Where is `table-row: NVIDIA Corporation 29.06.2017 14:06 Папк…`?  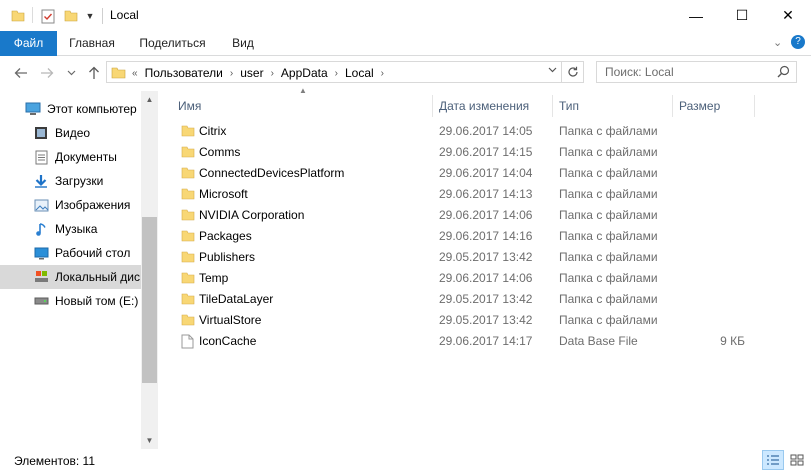
table-row: NVIDIA Corporation 29.06.2017 14:06 Папк… is located at coordinates (484, 215).